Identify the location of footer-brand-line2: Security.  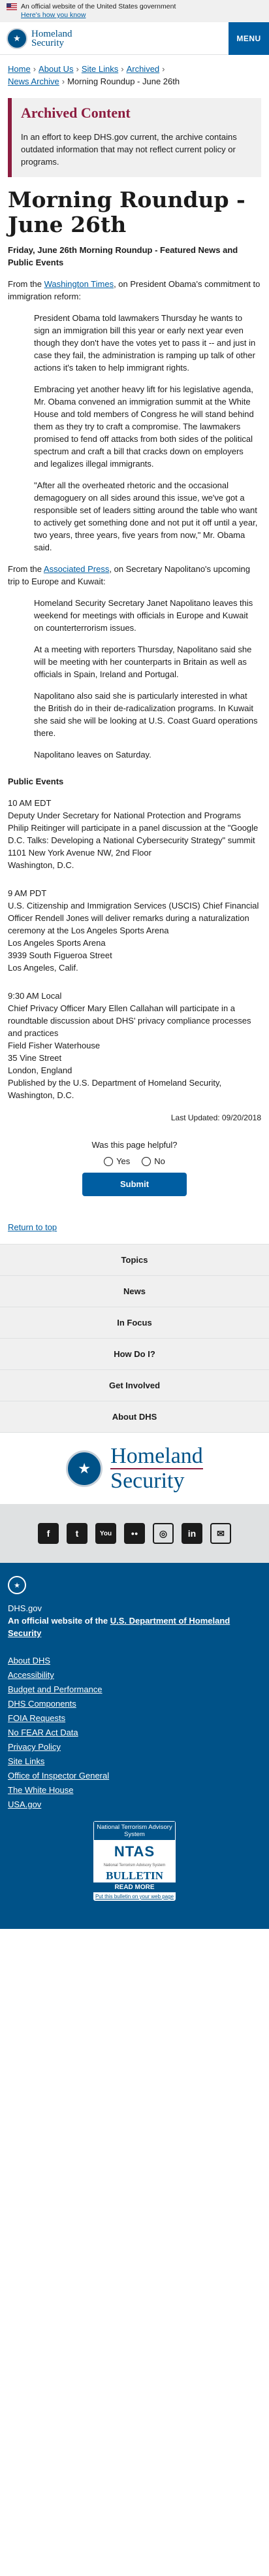
(148, 1480).